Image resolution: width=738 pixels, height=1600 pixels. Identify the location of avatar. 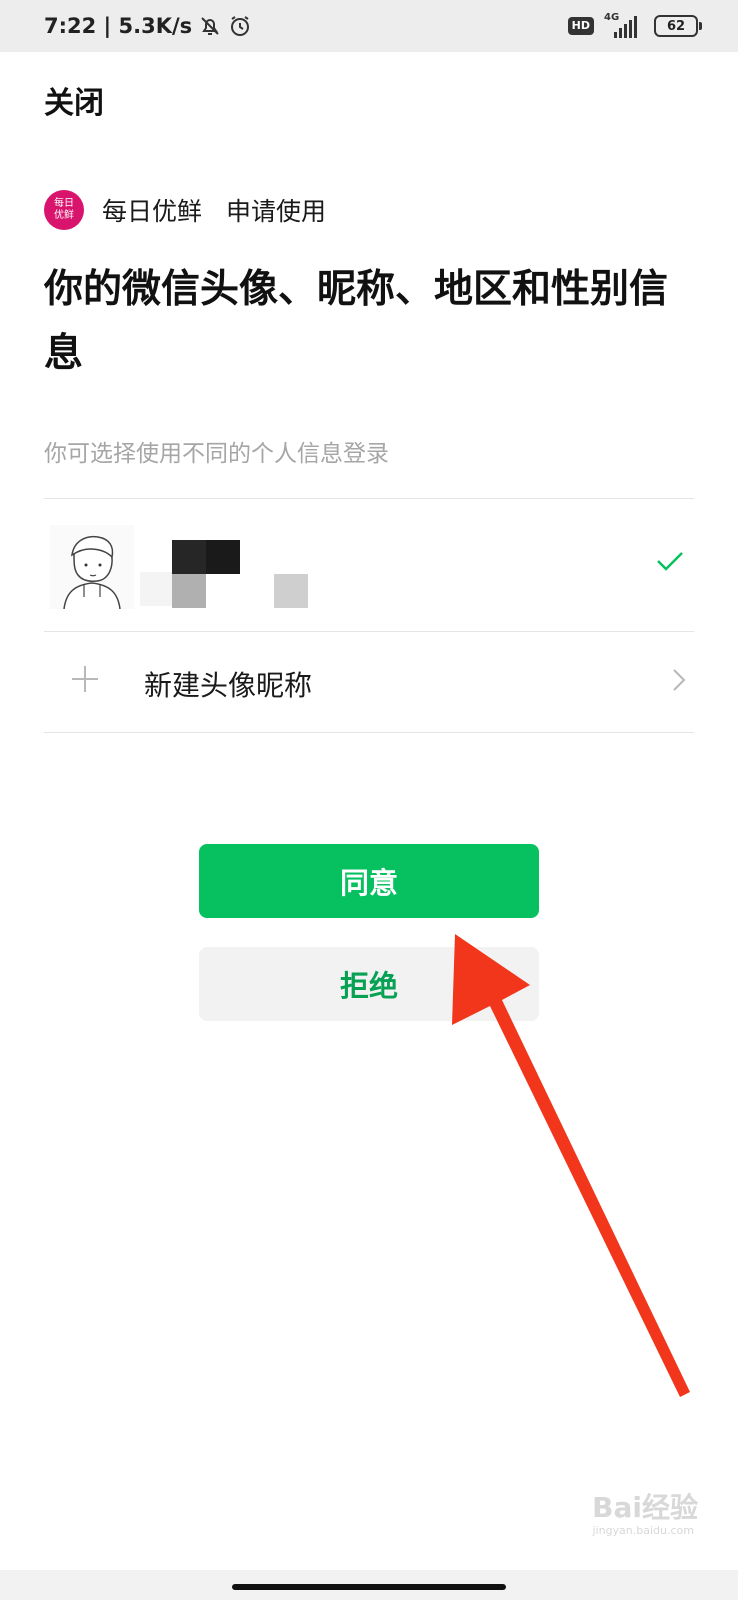
(92, 567).